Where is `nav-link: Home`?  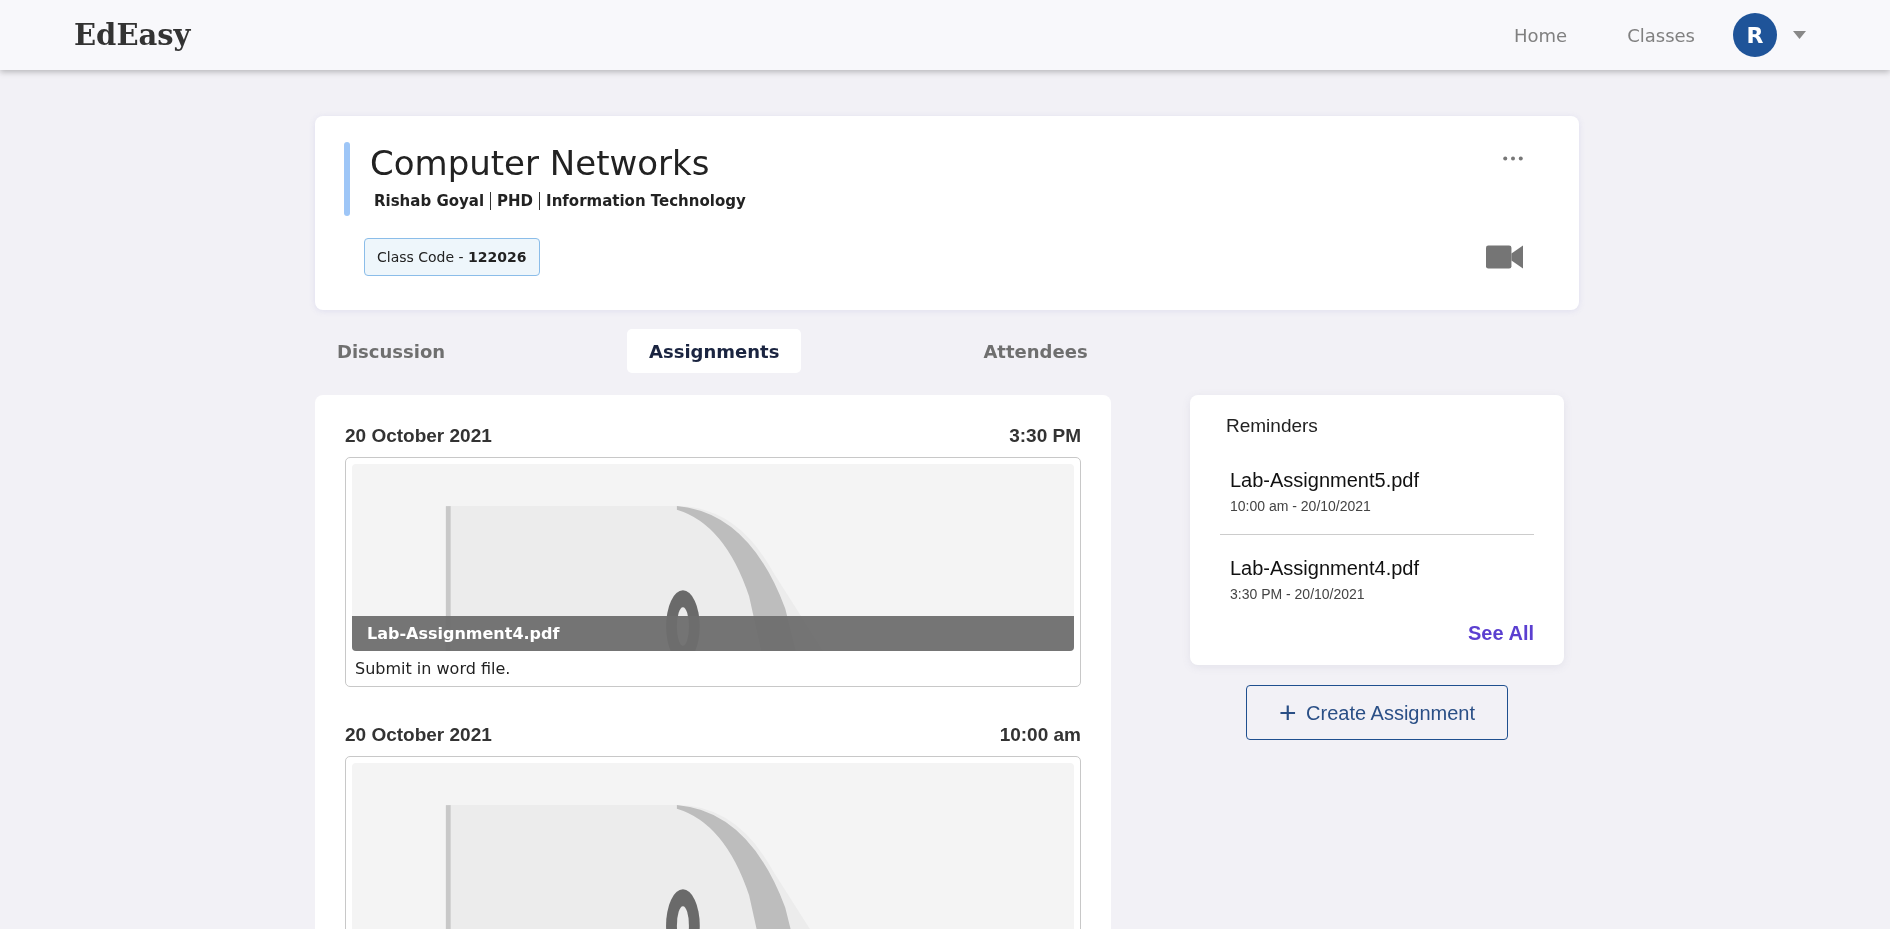 nav-link: Home is located at coordinates (1541, 35).